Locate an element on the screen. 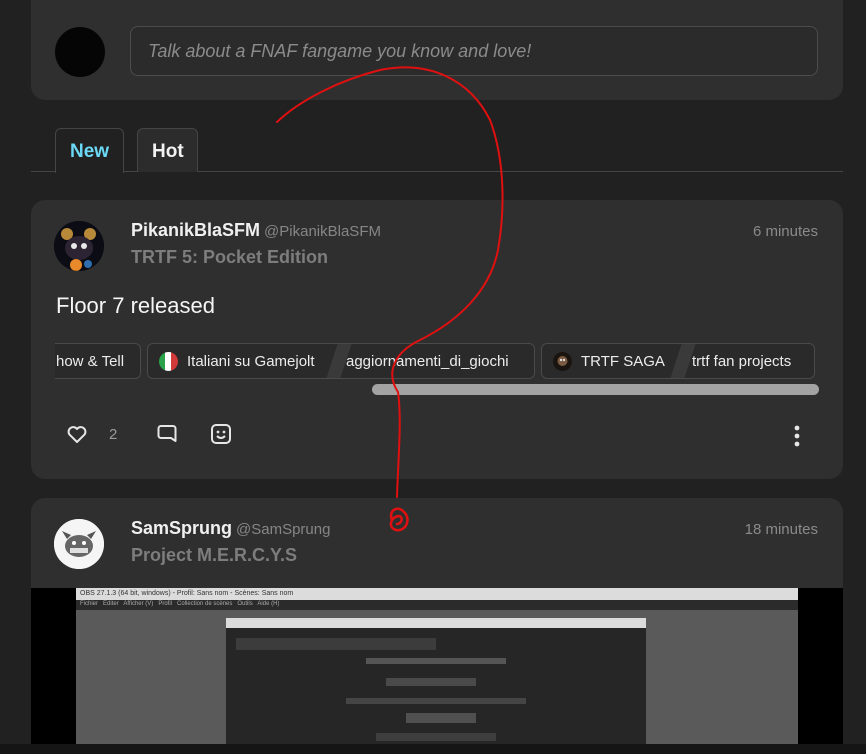  game-link: TRTF 5: Pocket Edition is located at coordinates (229, 257).